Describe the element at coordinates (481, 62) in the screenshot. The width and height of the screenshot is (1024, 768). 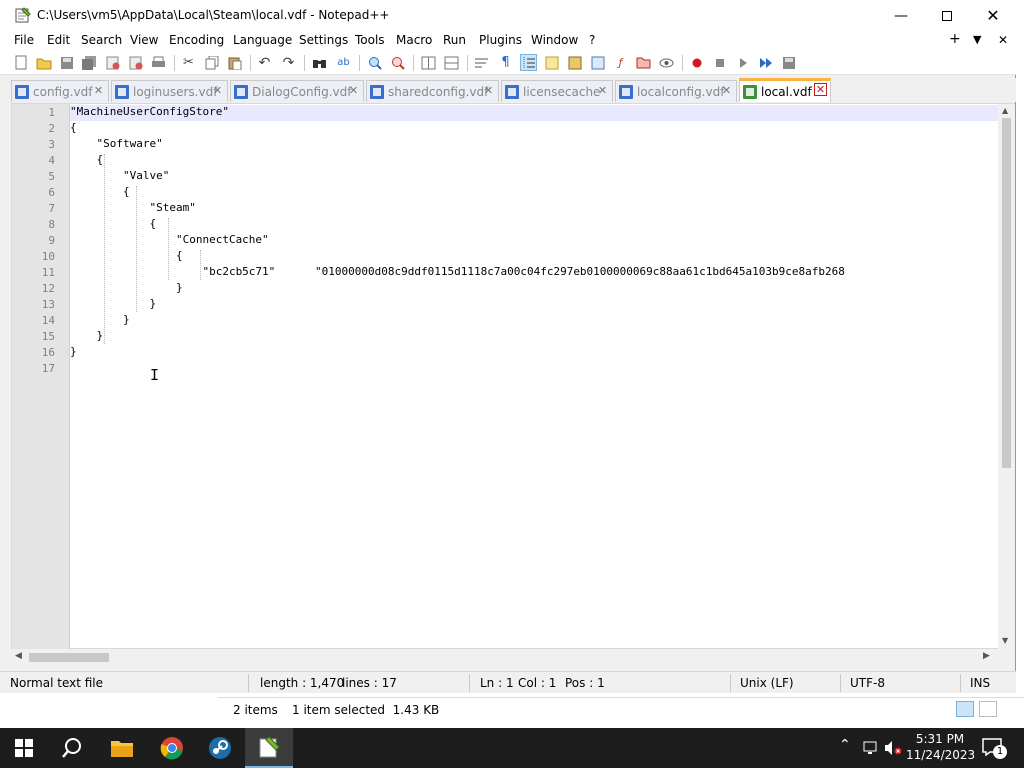
I see `word-wrap-icon` at that location.